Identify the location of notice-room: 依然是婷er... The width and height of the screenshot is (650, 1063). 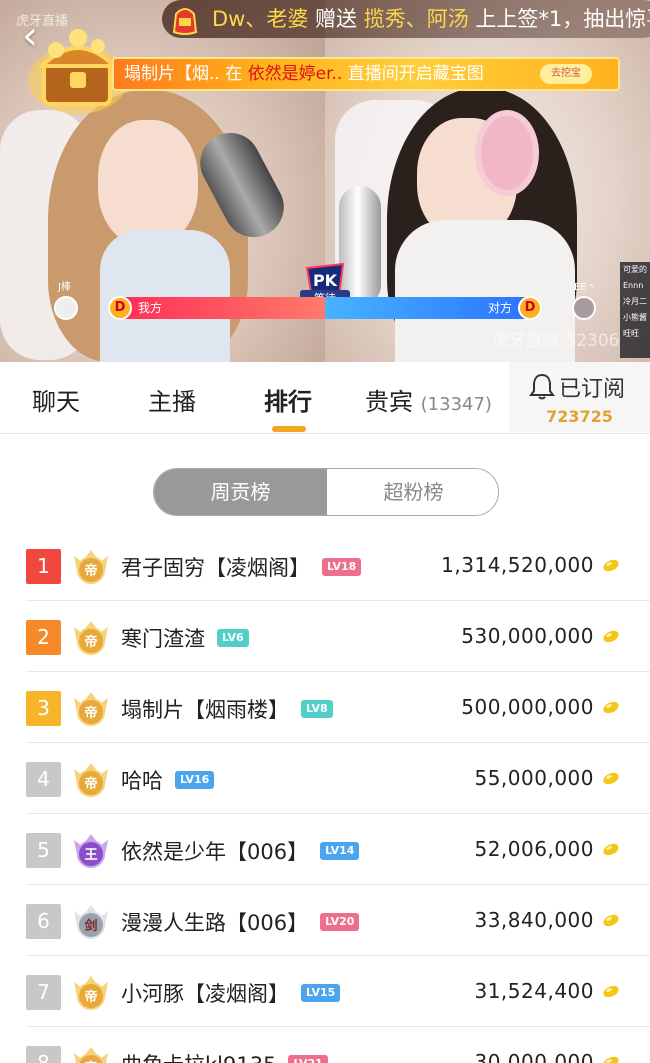
(295, 74).